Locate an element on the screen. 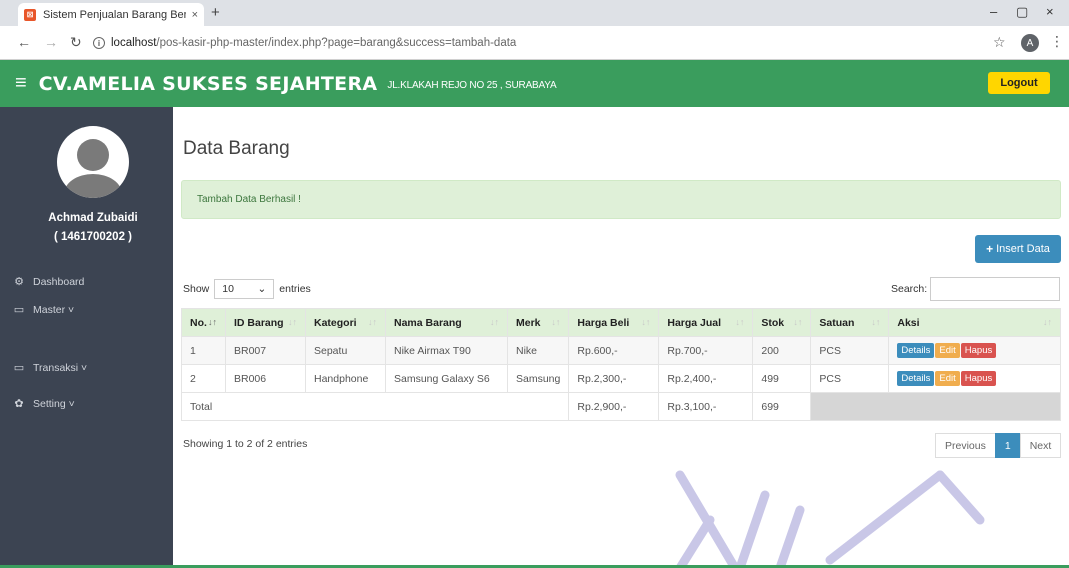 This screenshot has width=1069, height=568. back-arrow-icon: ← is located at coordinates (24, 42).